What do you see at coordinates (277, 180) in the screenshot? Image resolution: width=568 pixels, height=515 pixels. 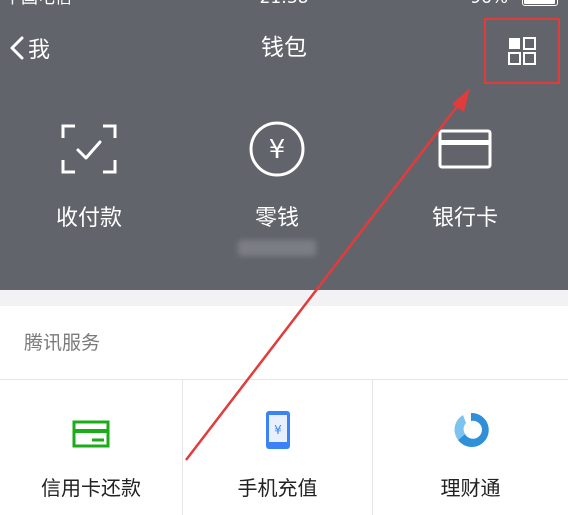 I see `wallet-item-change: ¥ 零钱` at bounding box center [277, 180].